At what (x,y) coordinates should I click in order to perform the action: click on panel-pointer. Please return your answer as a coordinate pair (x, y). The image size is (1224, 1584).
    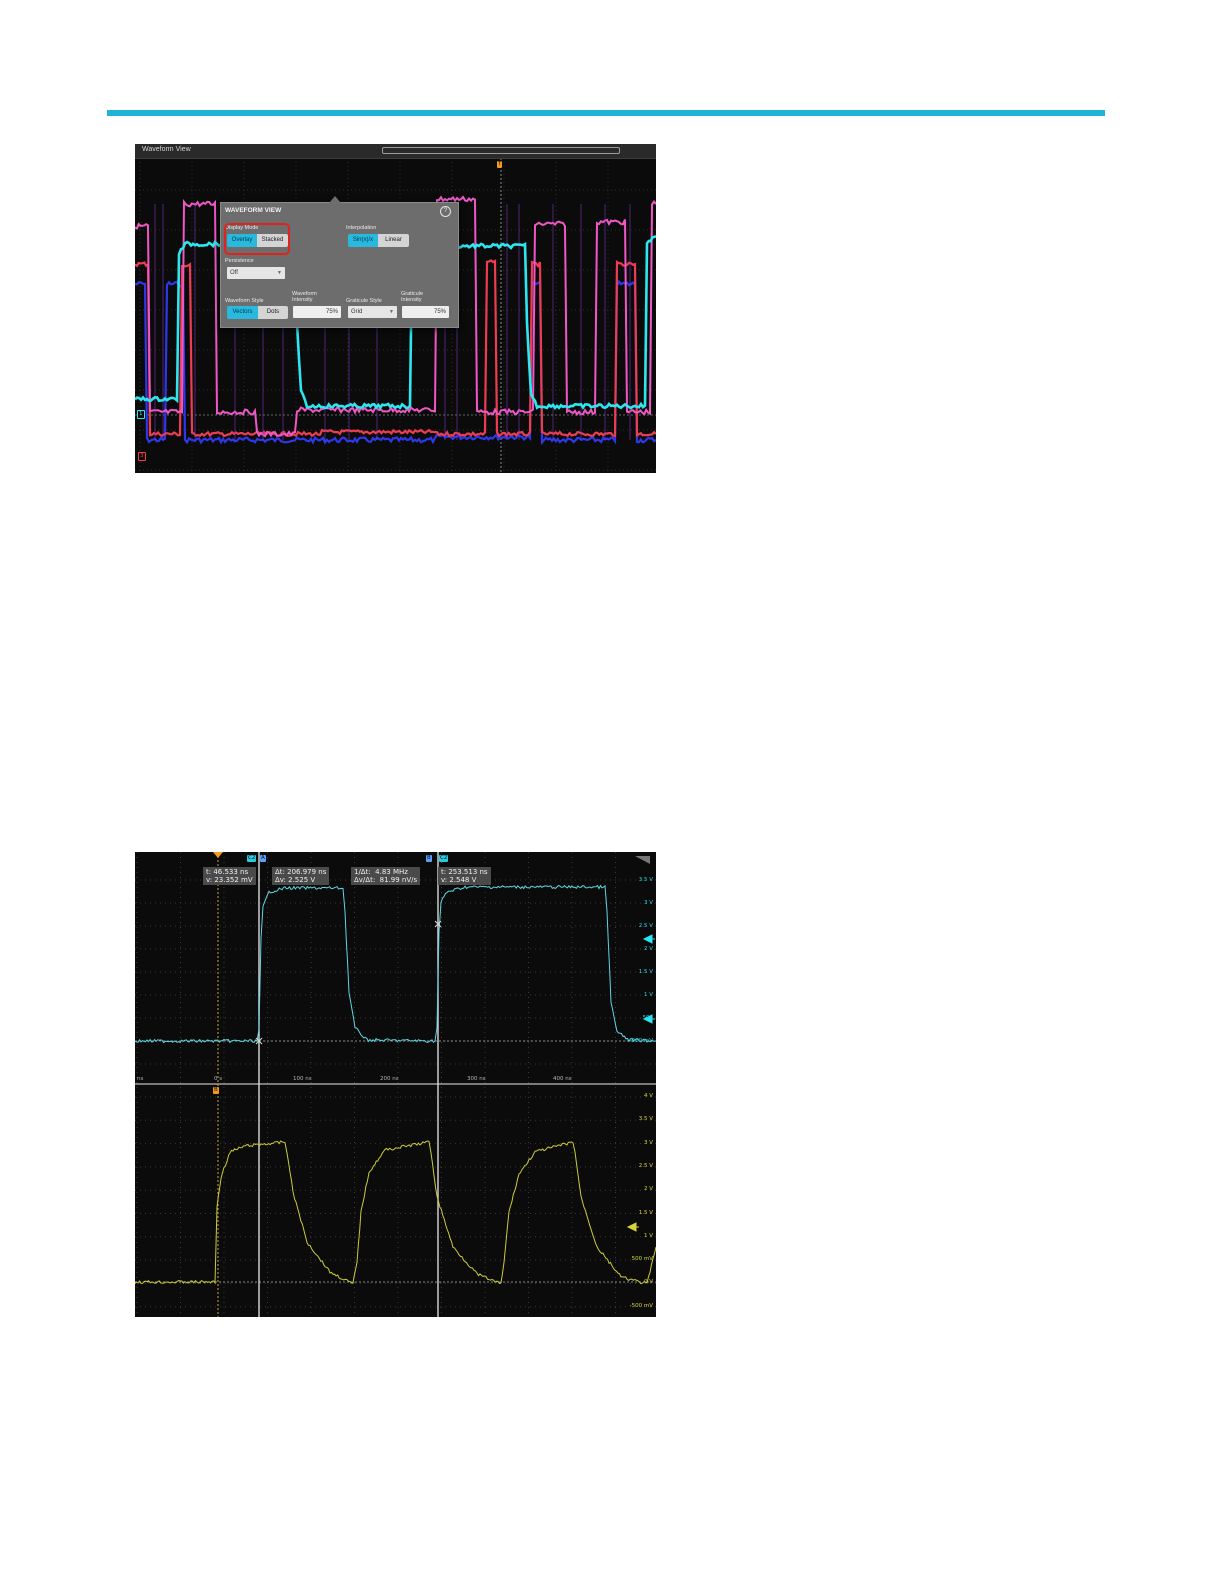
    Looking at the image, I should click on (335, 199).